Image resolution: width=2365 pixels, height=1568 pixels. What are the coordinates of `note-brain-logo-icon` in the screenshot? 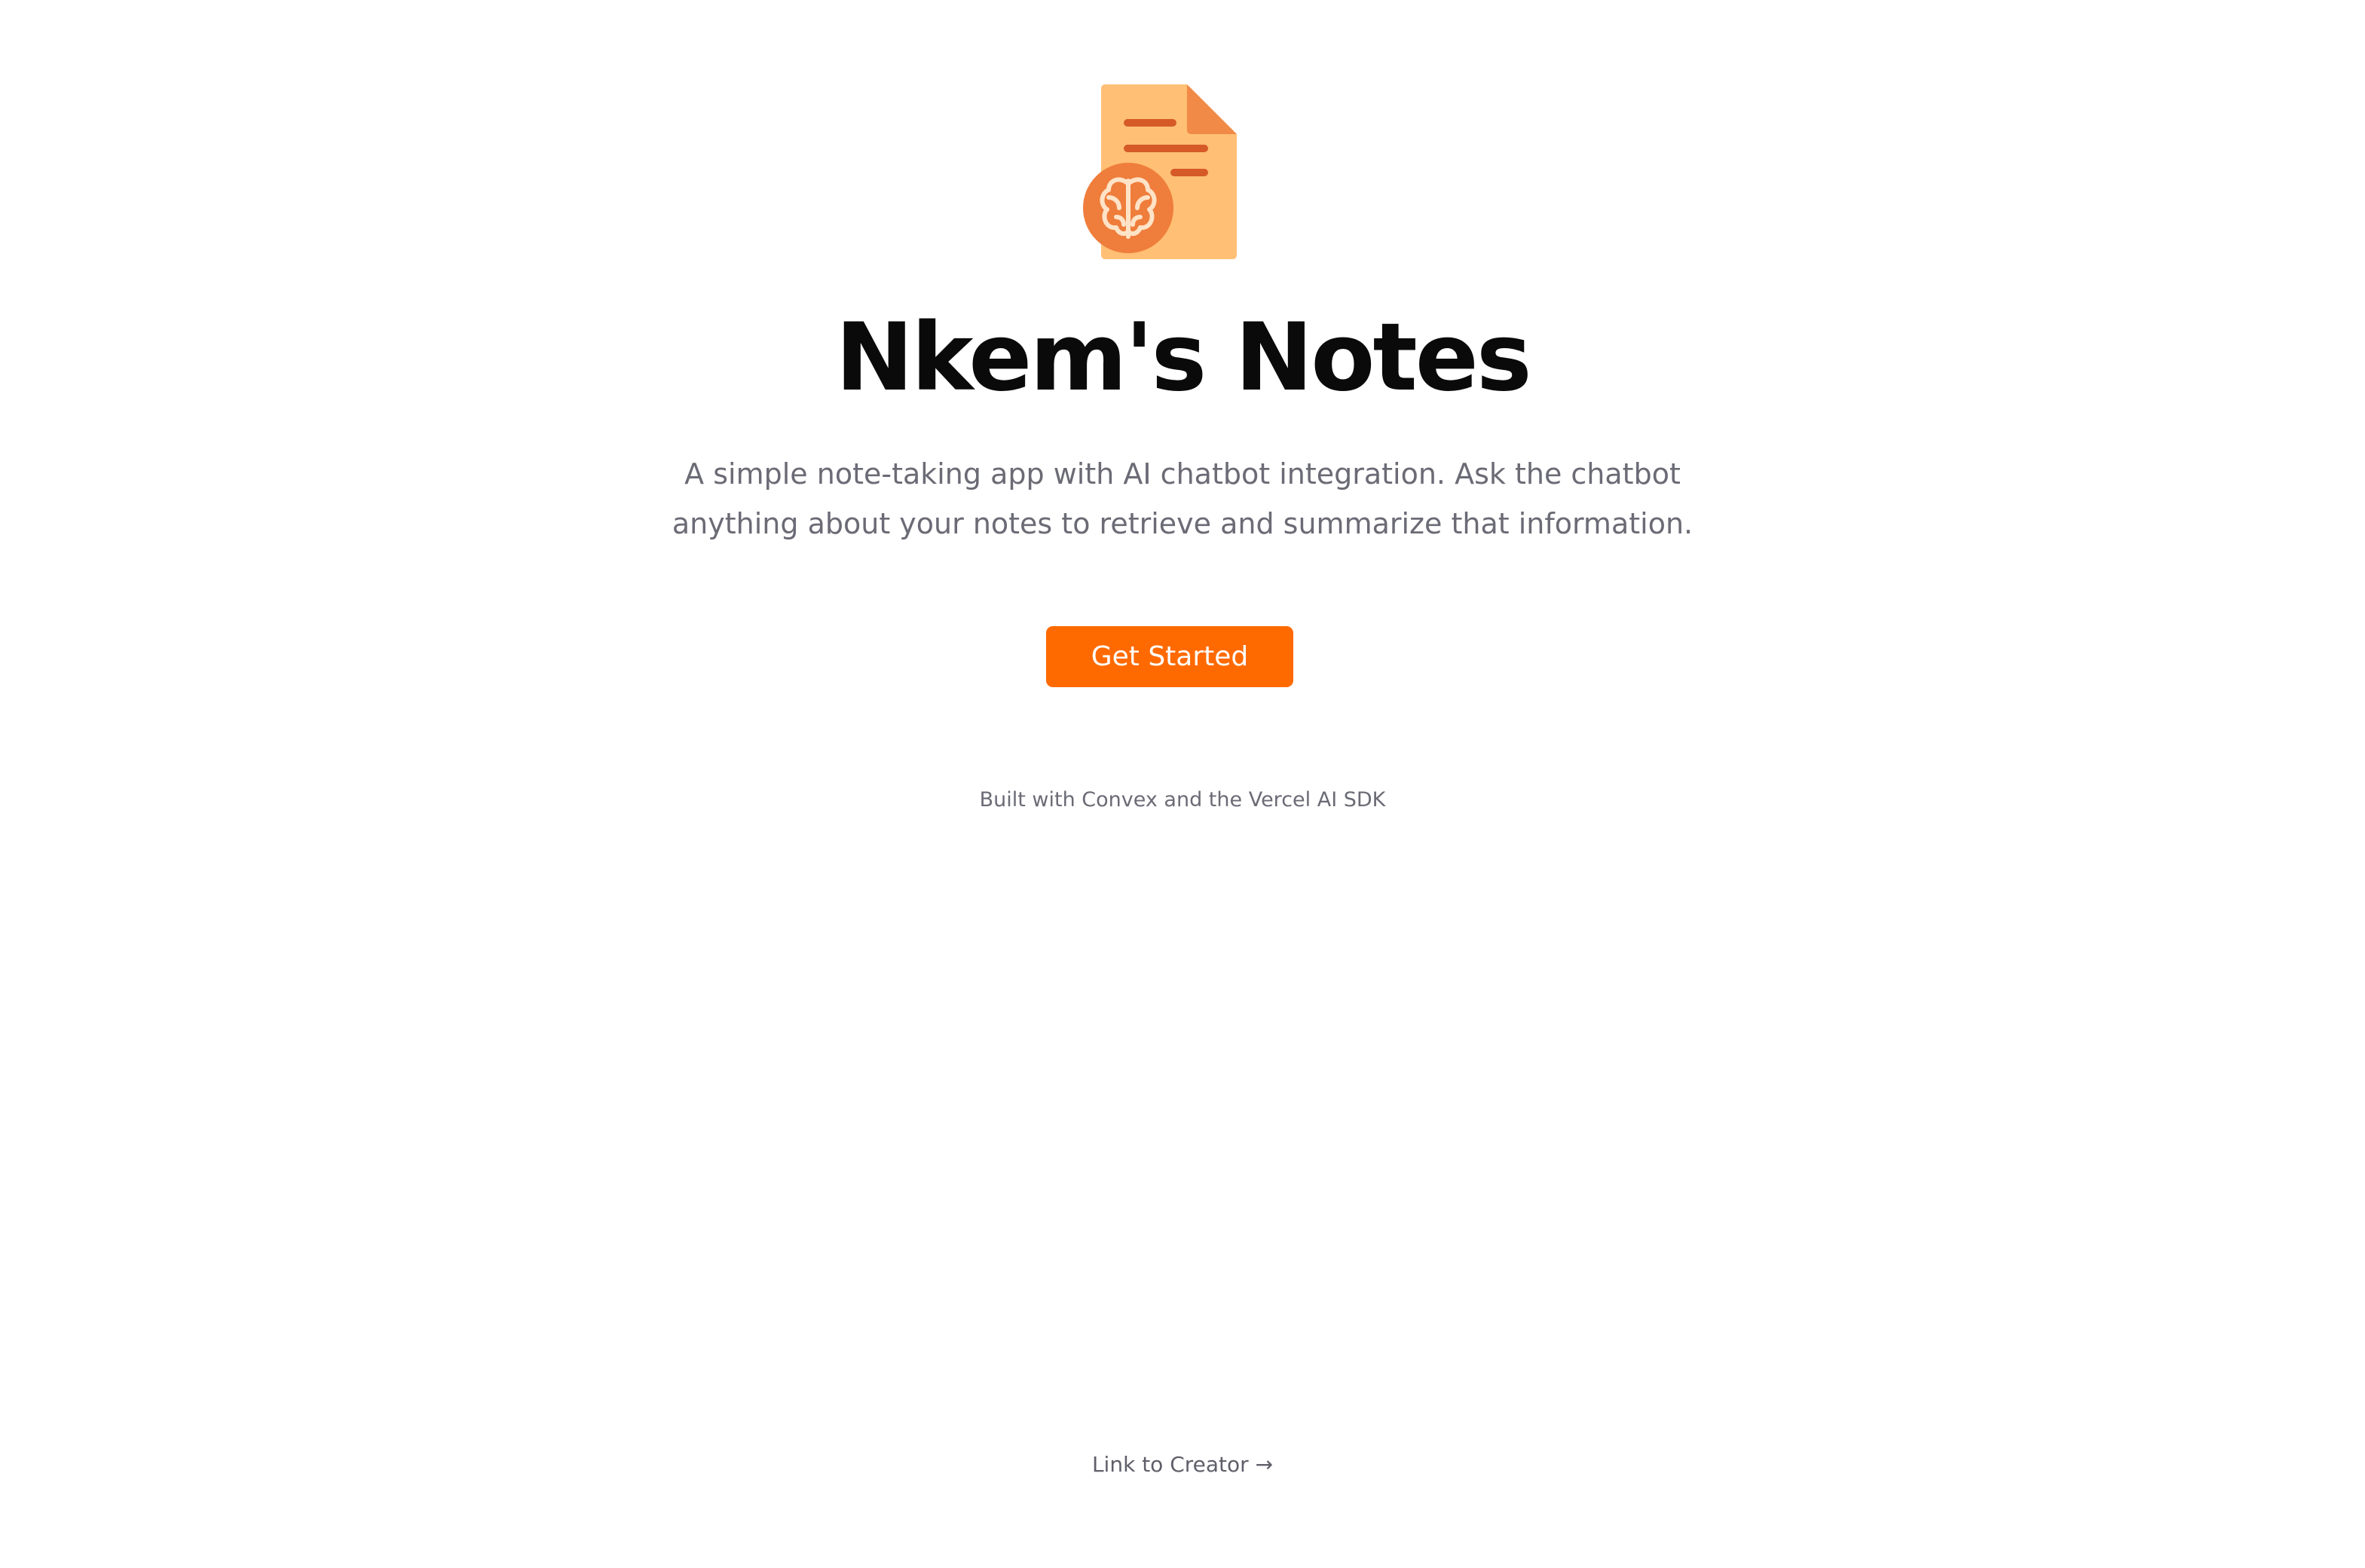 It's located at (1164, 173).